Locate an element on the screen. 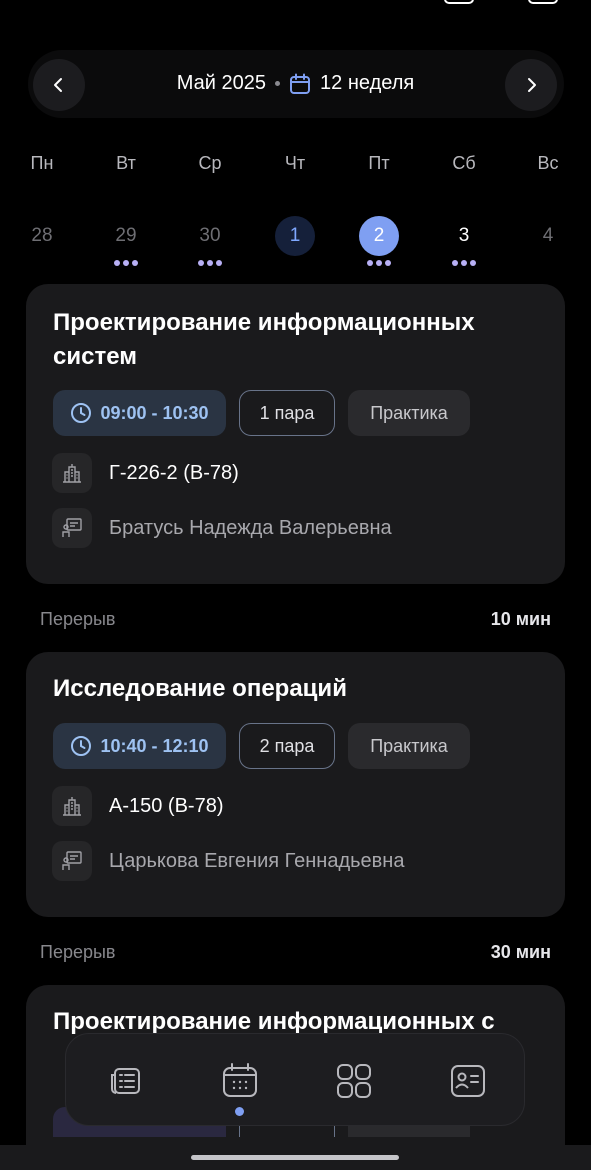 The image size is (591, 1170). lesson-title: Проектирование информационных систем is located at coordinates (264, 339).